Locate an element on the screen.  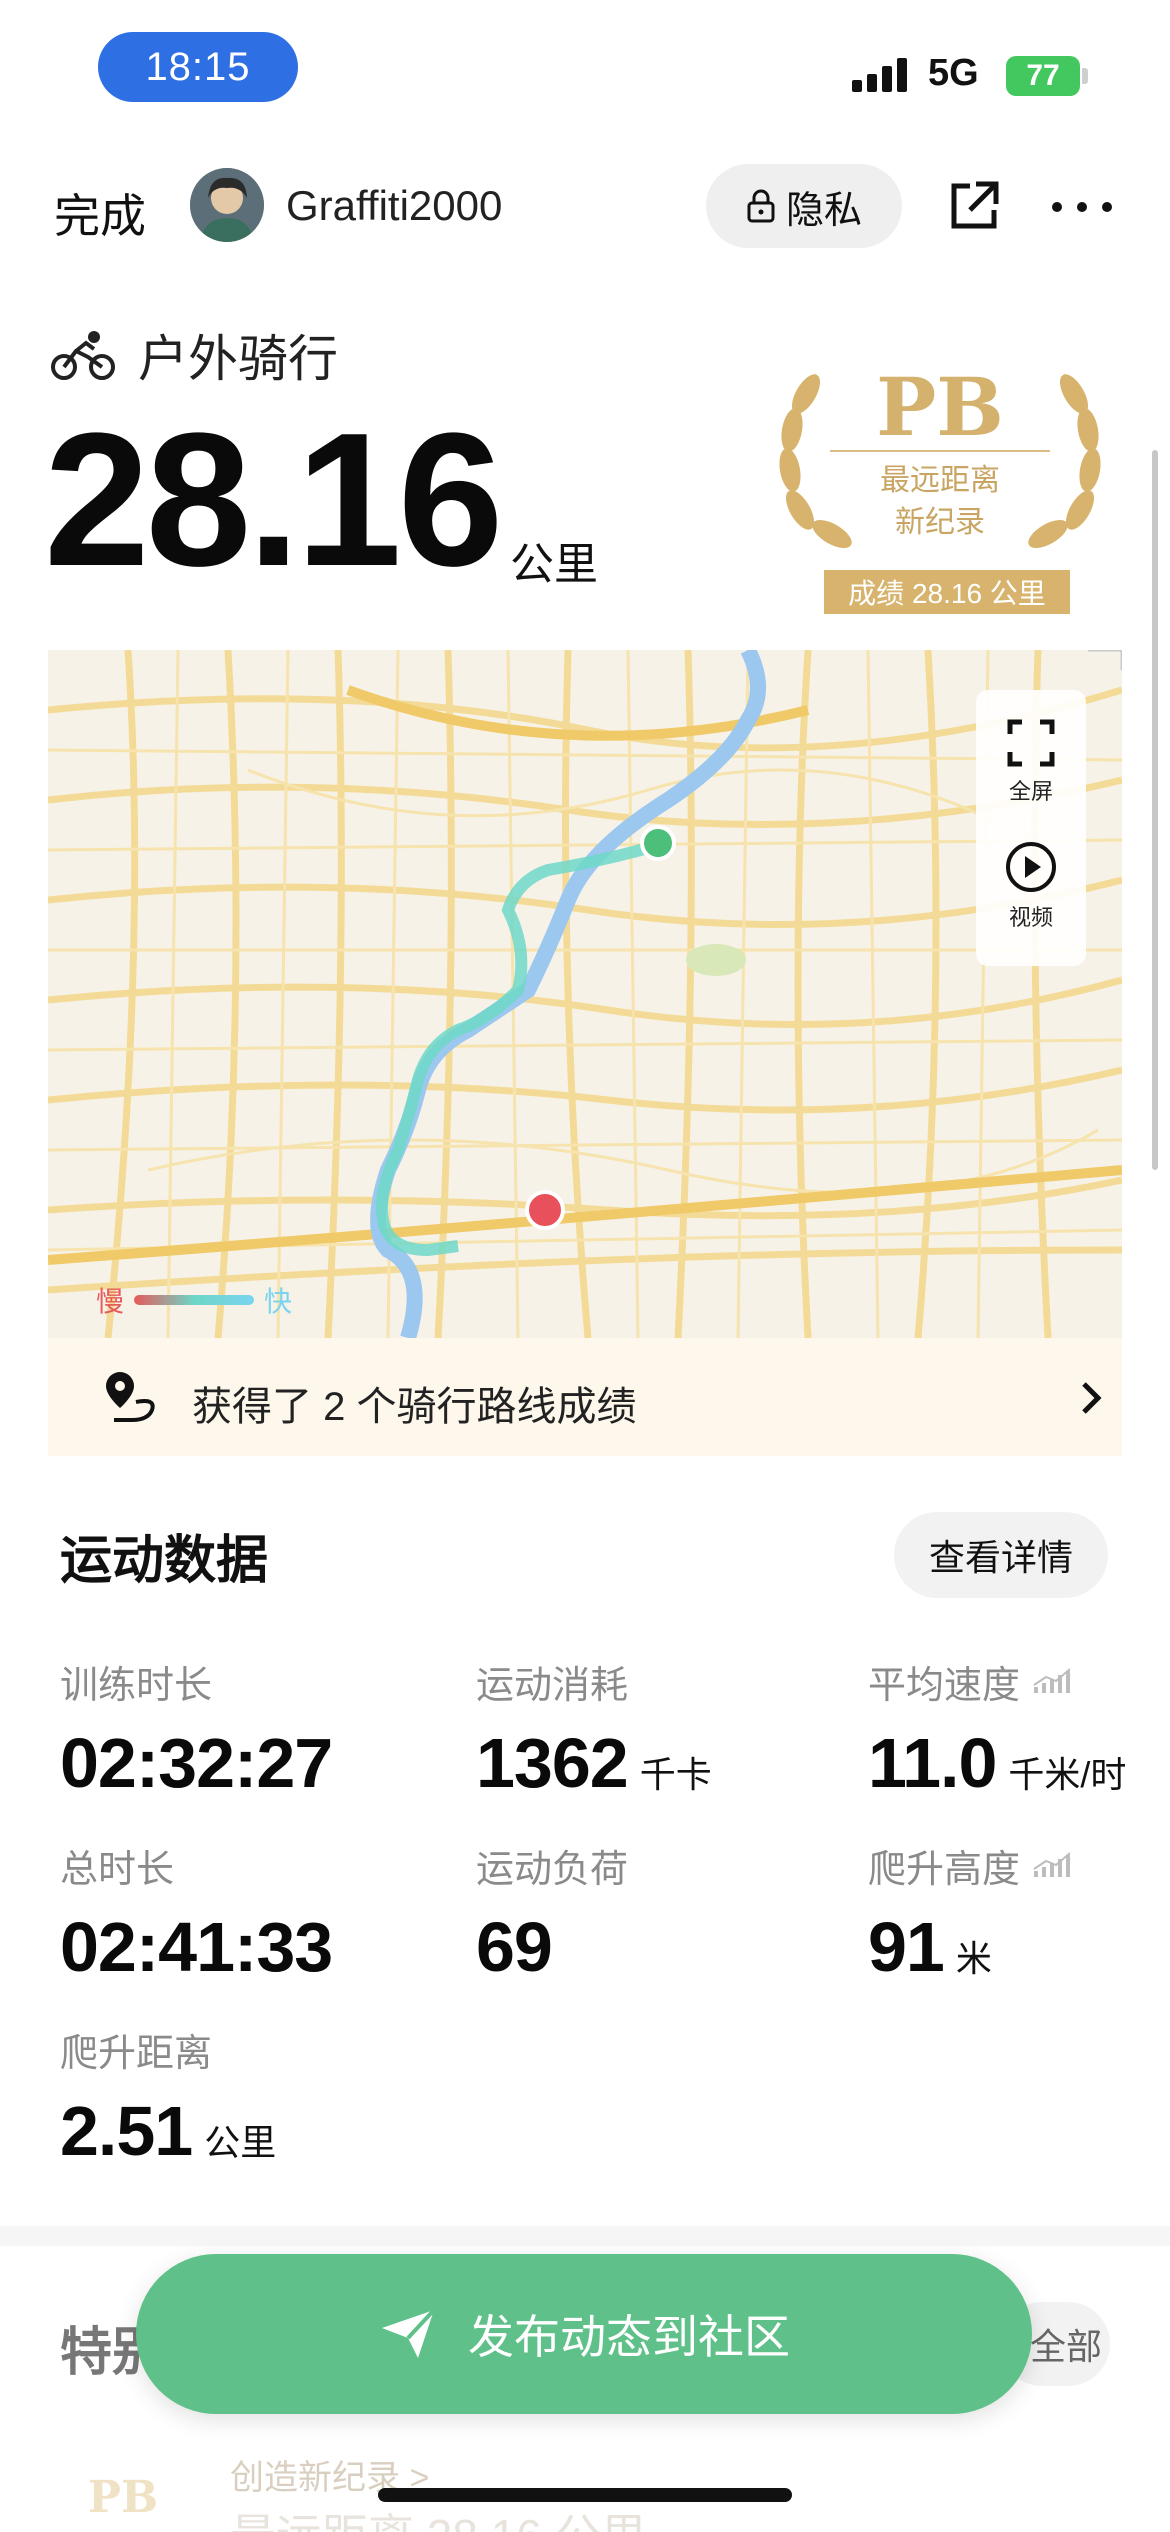
top-header: 完成 Graffiti2000 隐私 is located at coordinates (585, 205).